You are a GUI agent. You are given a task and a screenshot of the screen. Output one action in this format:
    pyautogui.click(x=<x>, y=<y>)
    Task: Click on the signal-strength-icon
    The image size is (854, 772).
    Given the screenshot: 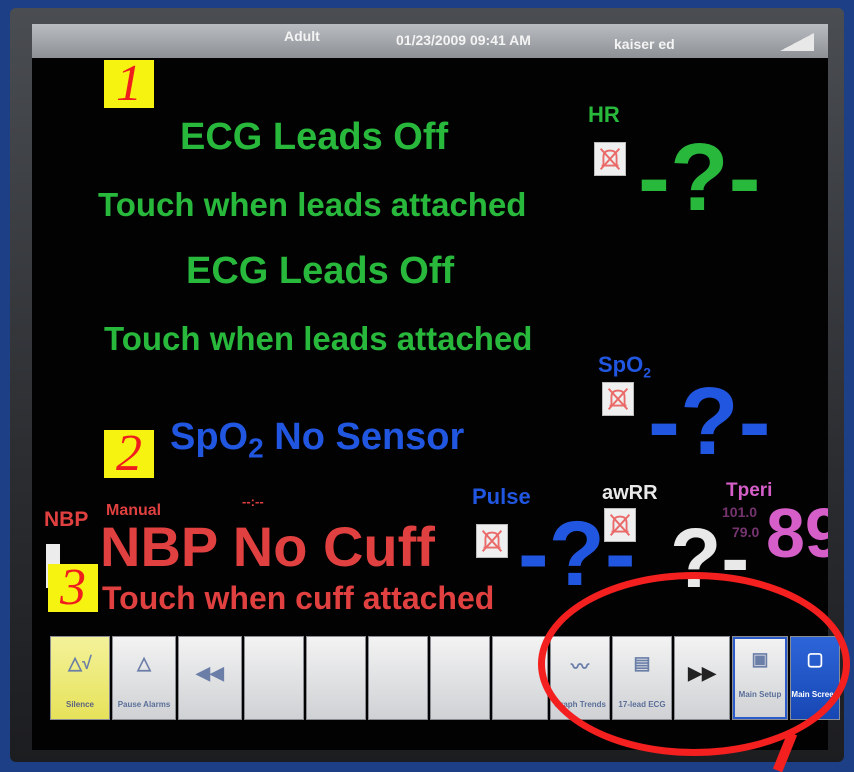 What is the action you would take?
    pyautogui.click(x=797, y=42)
    